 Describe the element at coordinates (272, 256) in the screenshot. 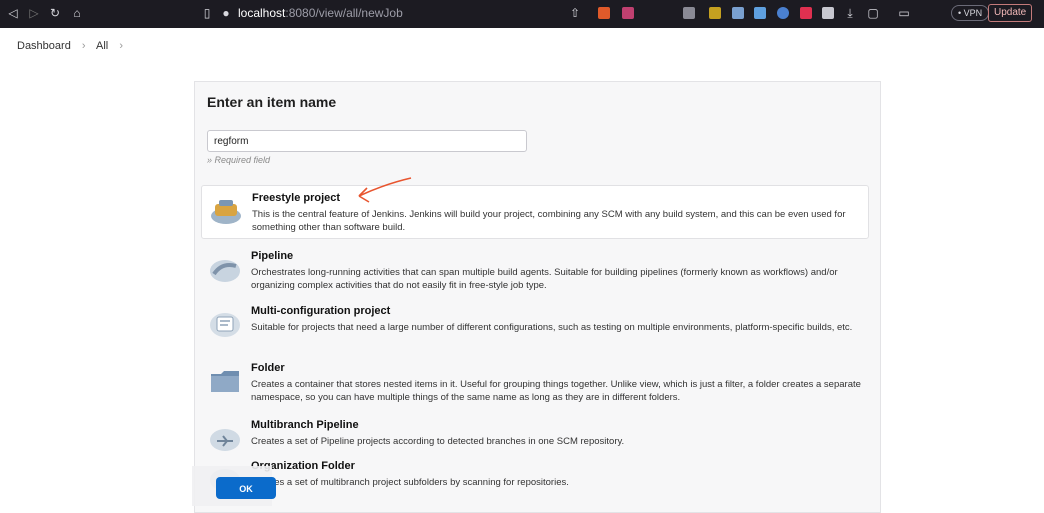

I see `item-title: Pipeline` at that location.